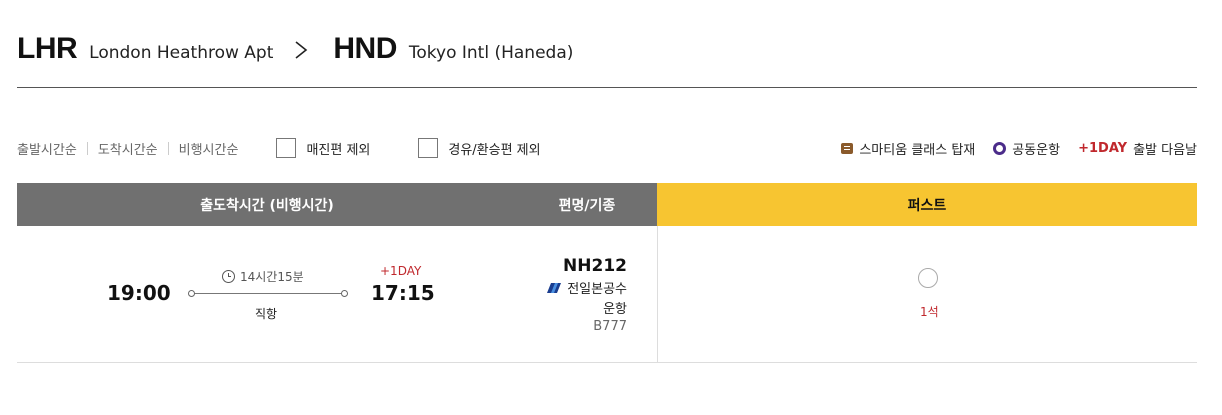  Describe the element at coordinates (47, 48) in the screenshot. I see `origin-code: LHR` at that location.